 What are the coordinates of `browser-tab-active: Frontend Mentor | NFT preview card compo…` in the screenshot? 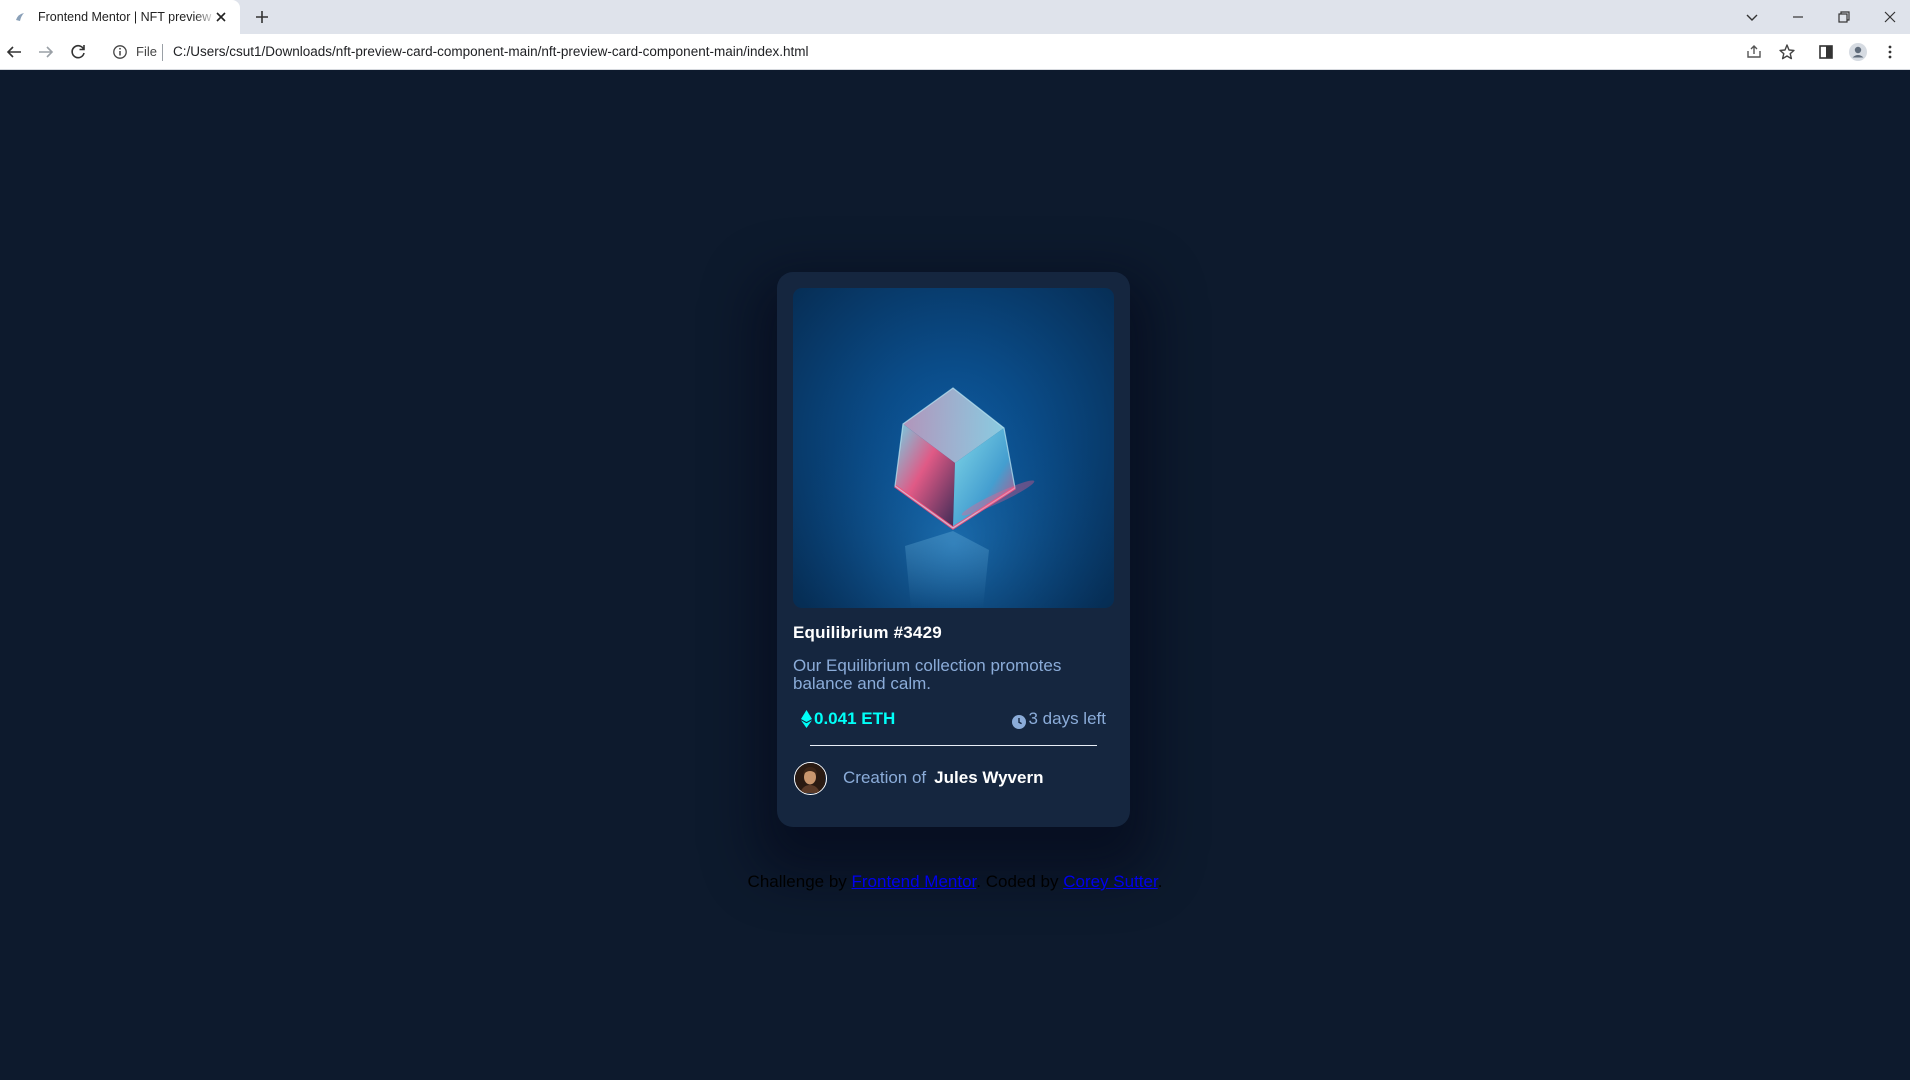 It's located at (120, 17).